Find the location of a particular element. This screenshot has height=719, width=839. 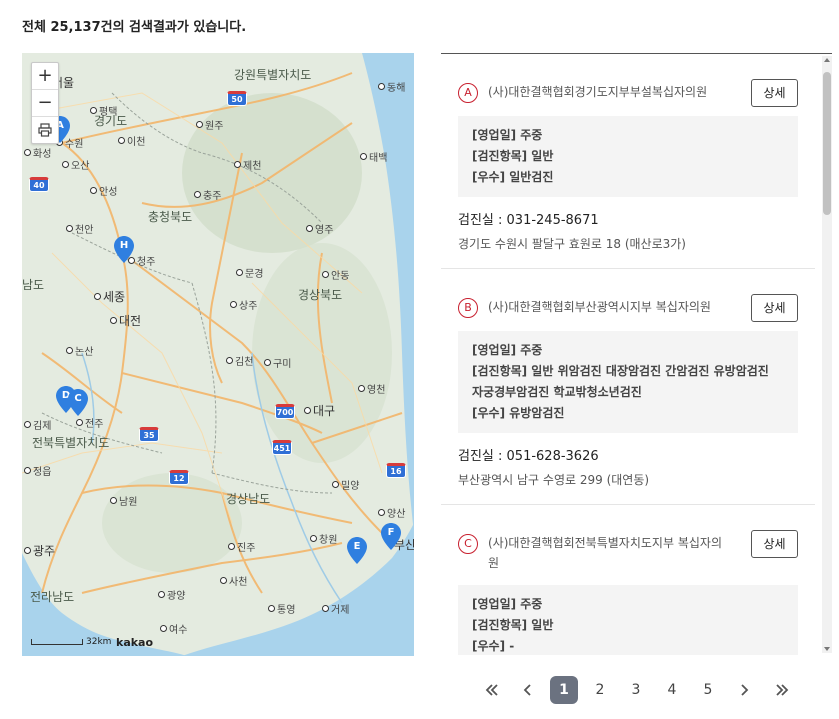

info-box: [영업일] 주중 [검진항목] 일반 [우수] - is located at coordinates (628, 620).